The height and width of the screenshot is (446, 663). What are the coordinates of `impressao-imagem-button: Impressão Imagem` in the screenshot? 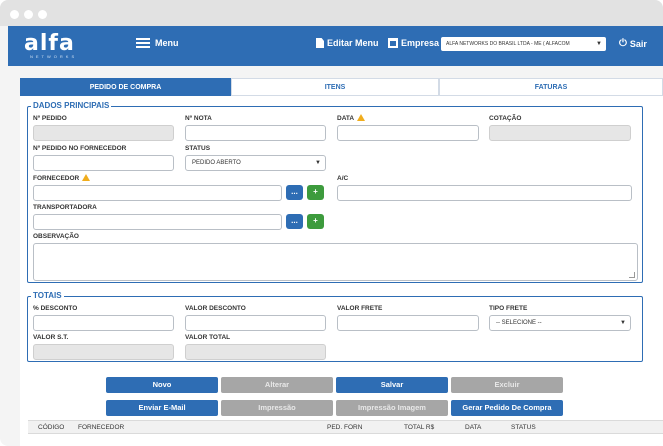 It's located at (392, 408).